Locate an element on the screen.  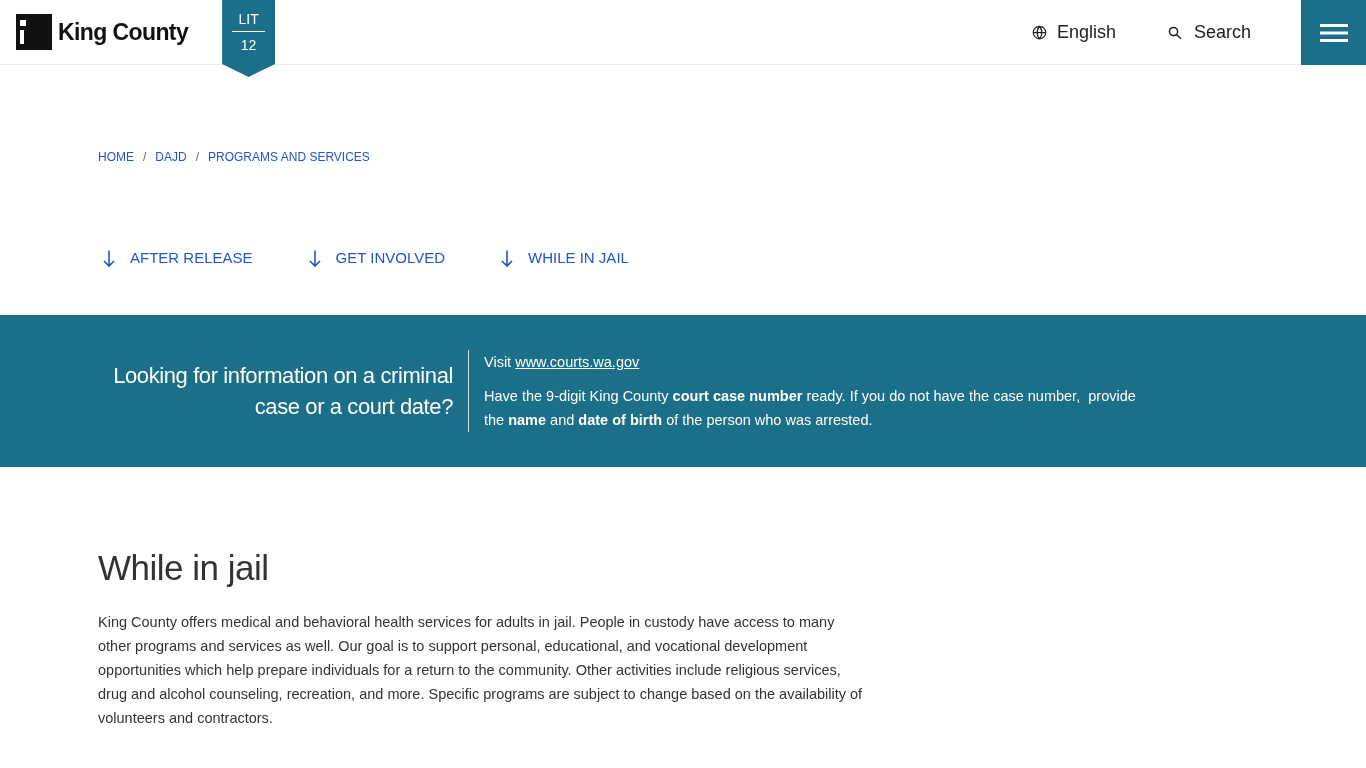
courts-link: www.courts.wa.gov is located at coordinates (577, 362).